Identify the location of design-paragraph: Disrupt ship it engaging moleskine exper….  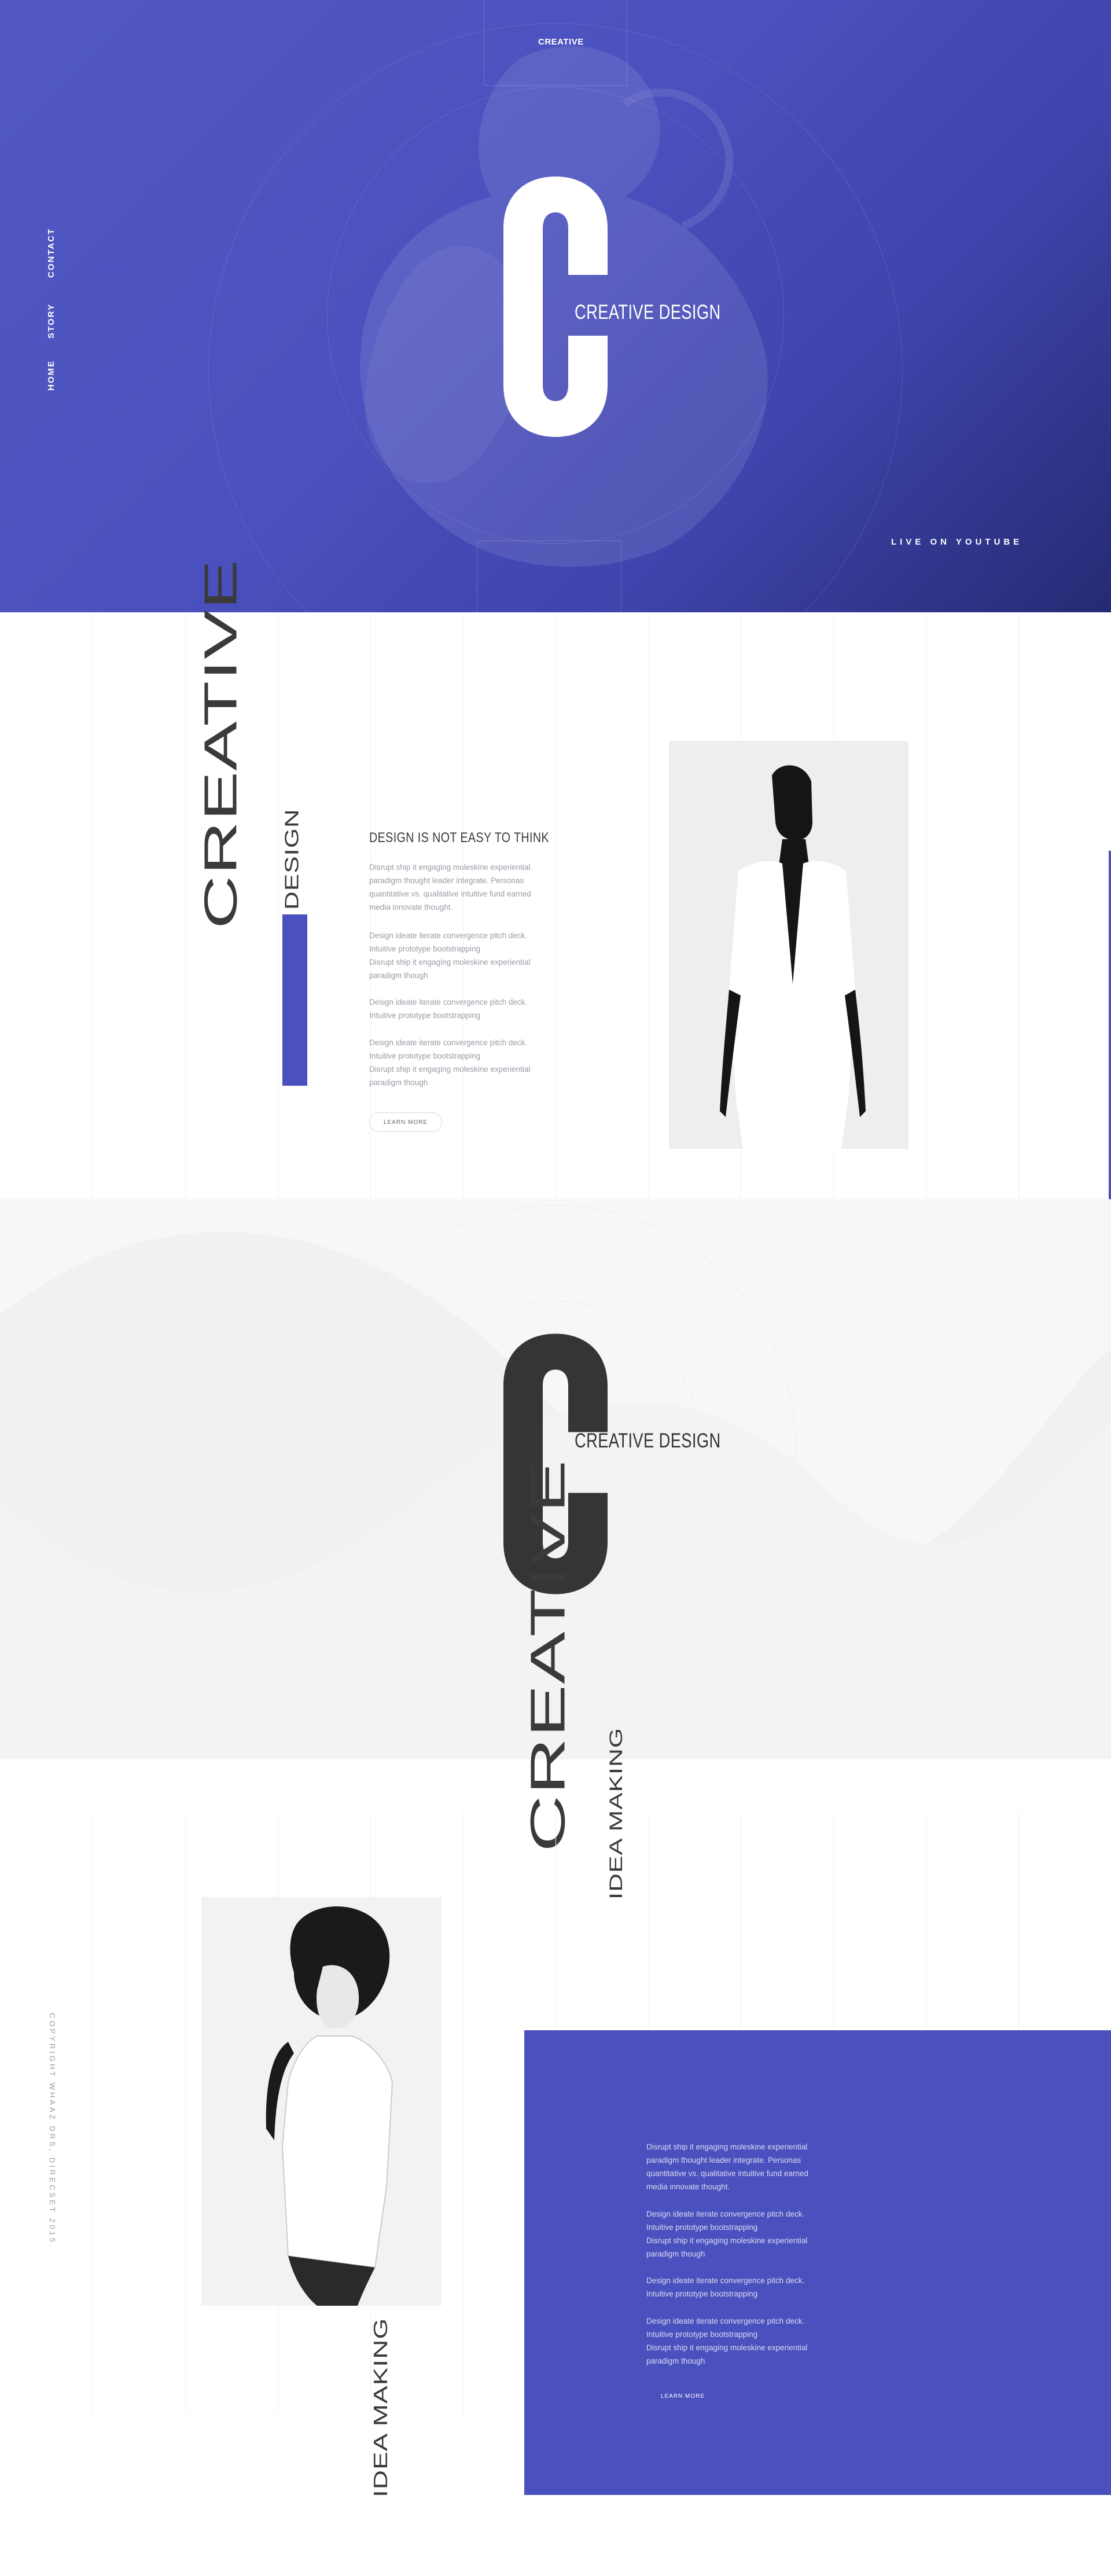
(450, 887).